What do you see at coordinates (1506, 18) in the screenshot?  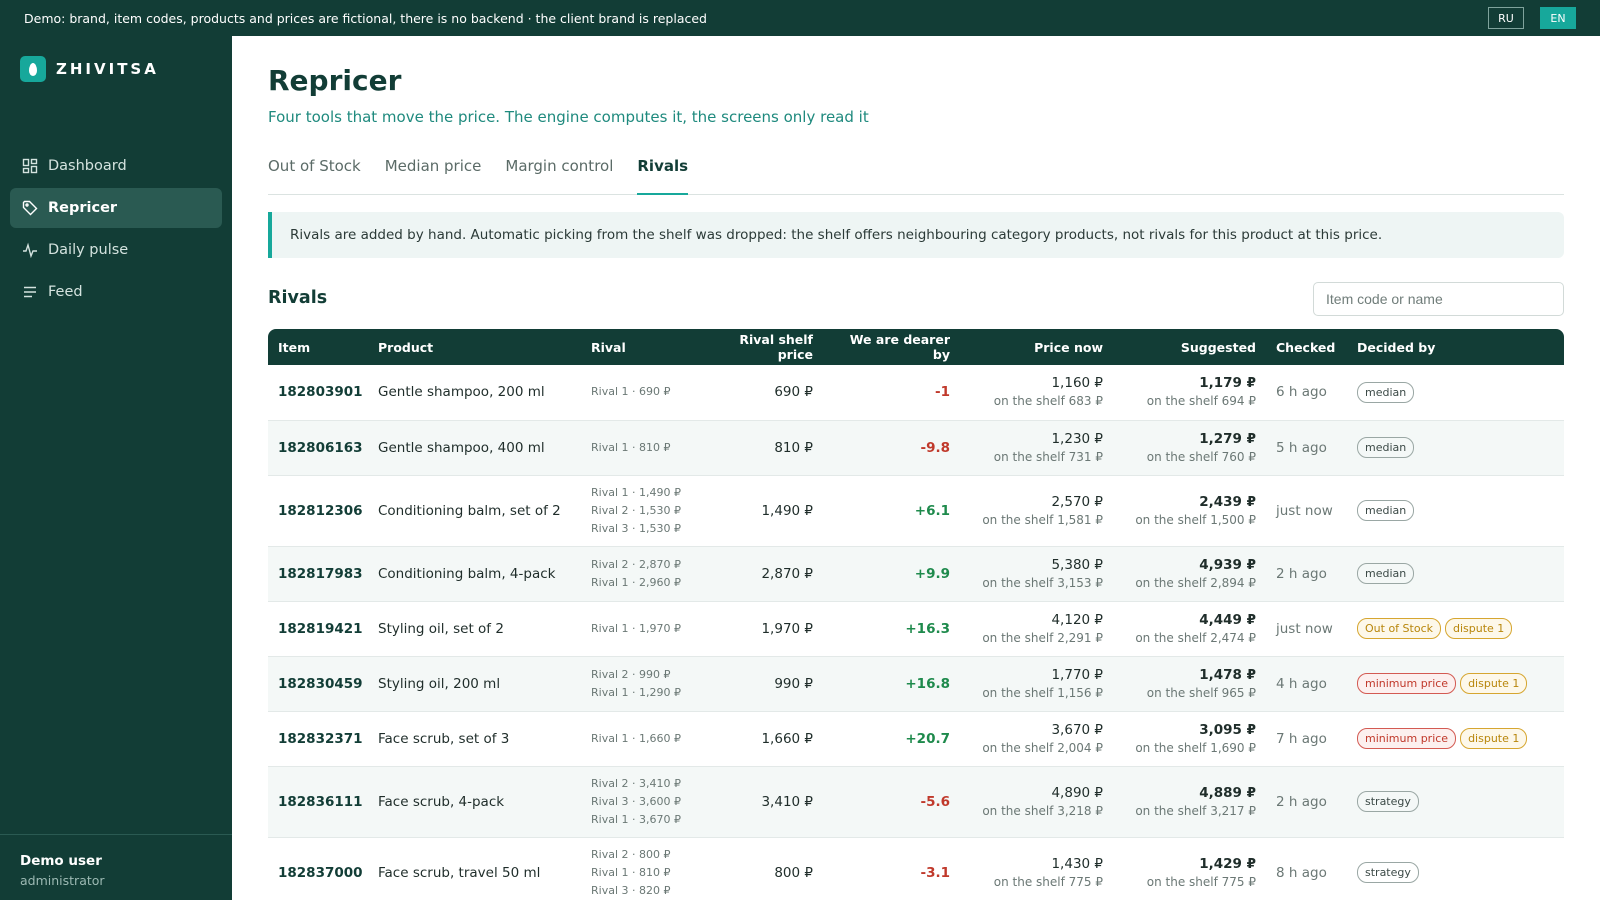 I see `lang-ru-button: RU` at bounding box center [1506, 18].